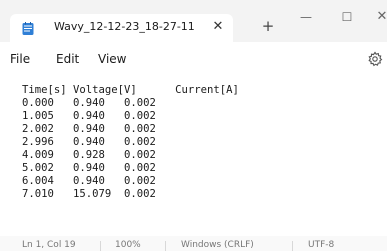 The height and width of the screenshot is (251, 387). Describe the element at coordinates (49, 245) in the screenshot. I see `cursor-position: Ln 1, Col 19` at that location.